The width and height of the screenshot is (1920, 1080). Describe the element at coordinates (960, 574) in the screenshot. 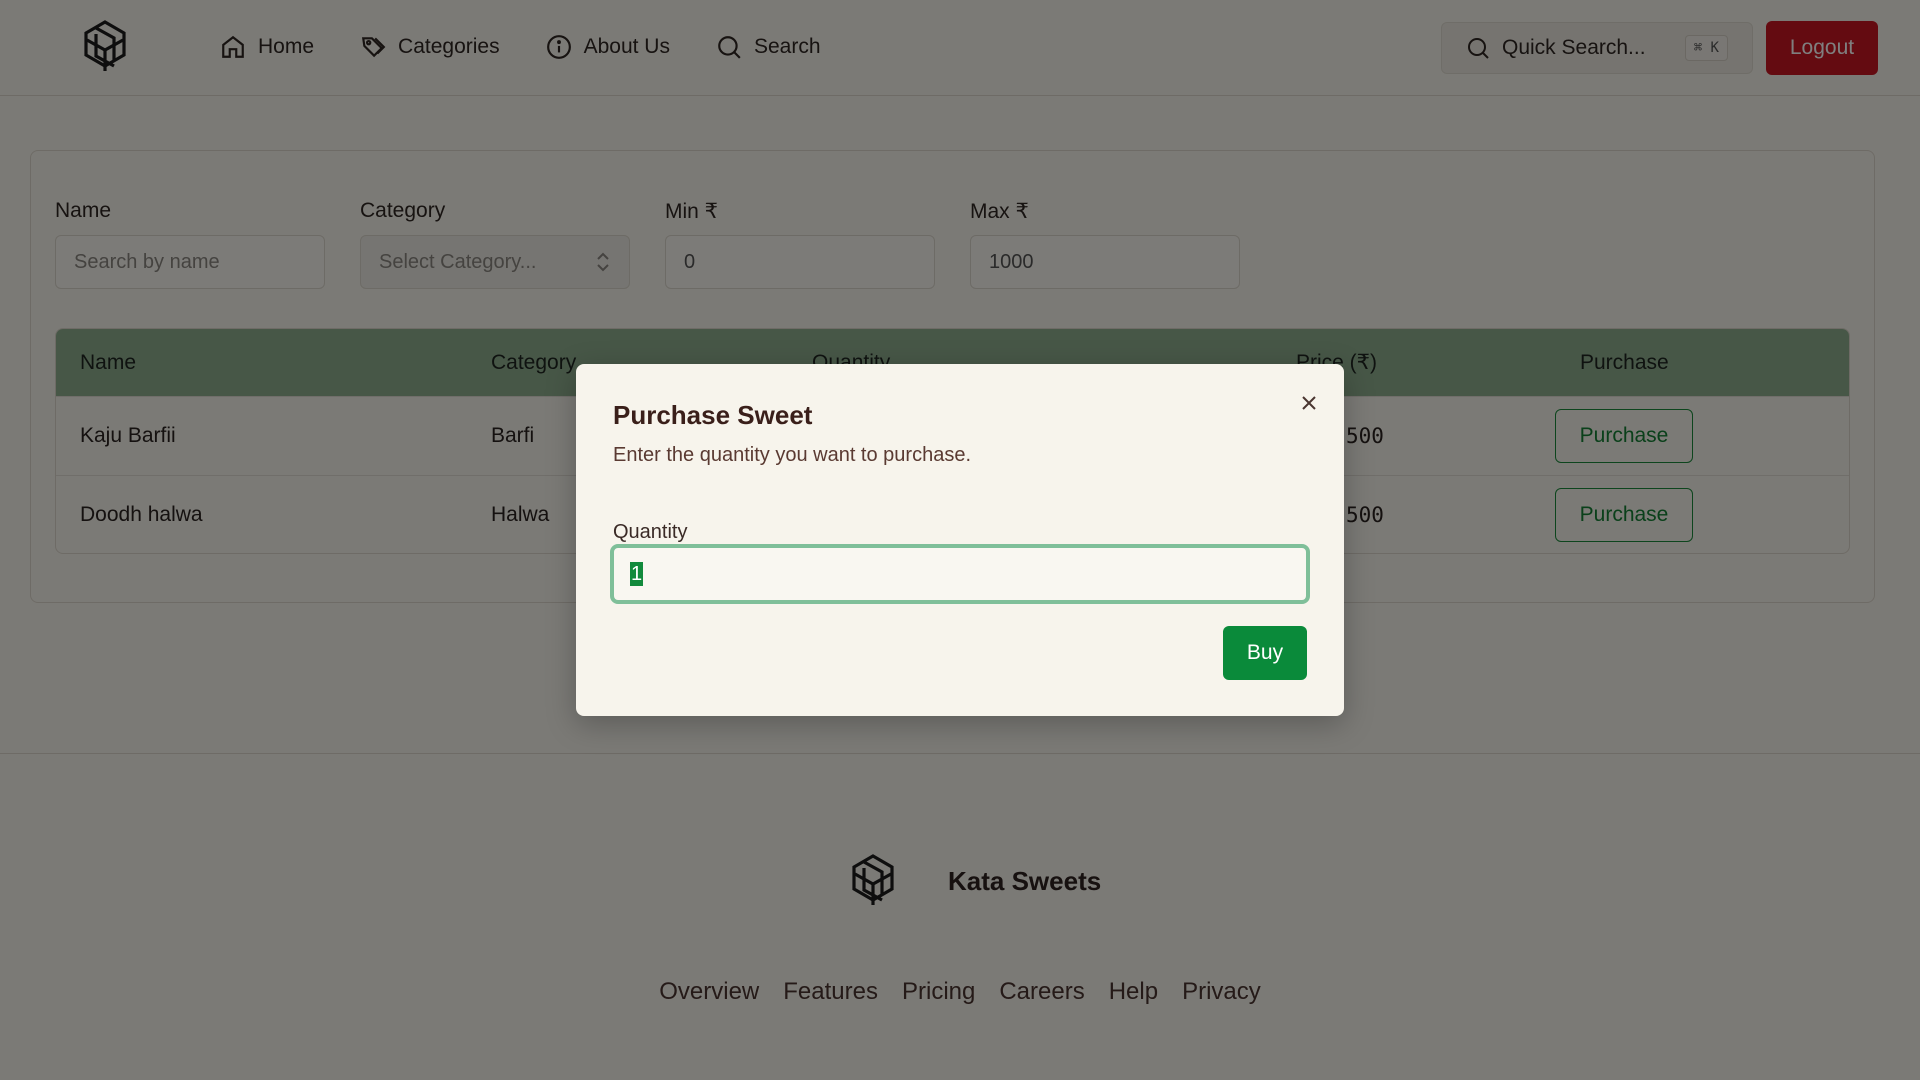

I see `quantity-input: 1` at that location.